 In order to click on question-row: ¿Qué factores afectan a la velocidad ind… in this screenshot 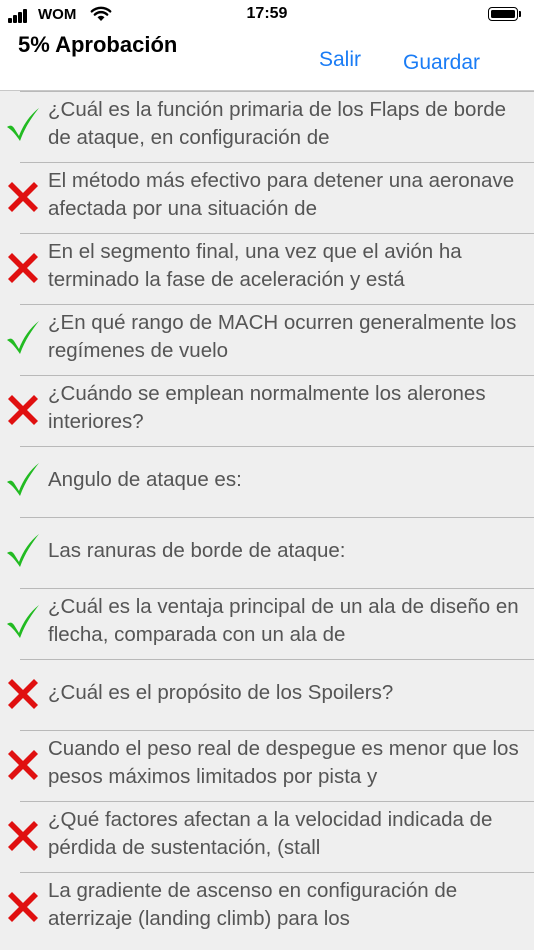, I will do `click(267, 836)`.